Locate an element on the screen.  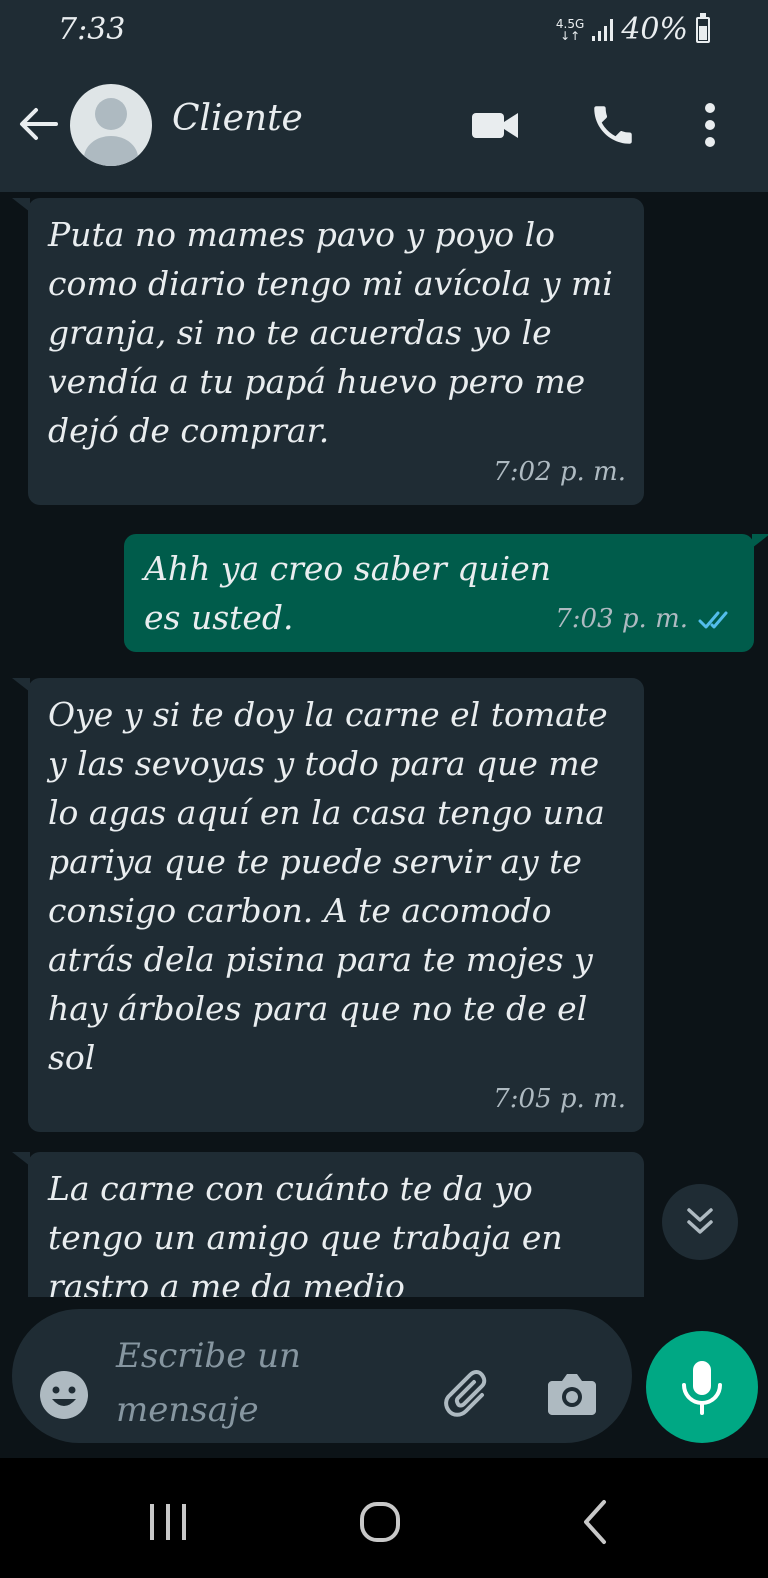
battery-icon is located at coordinates (703, 27).